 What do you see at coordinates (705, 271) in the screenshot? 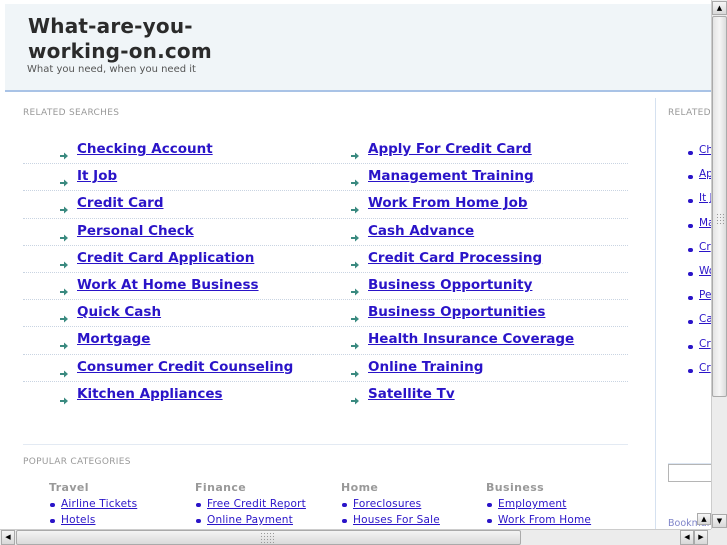
I see `sidebar-link: Wo` at bounding box center [705, 271].